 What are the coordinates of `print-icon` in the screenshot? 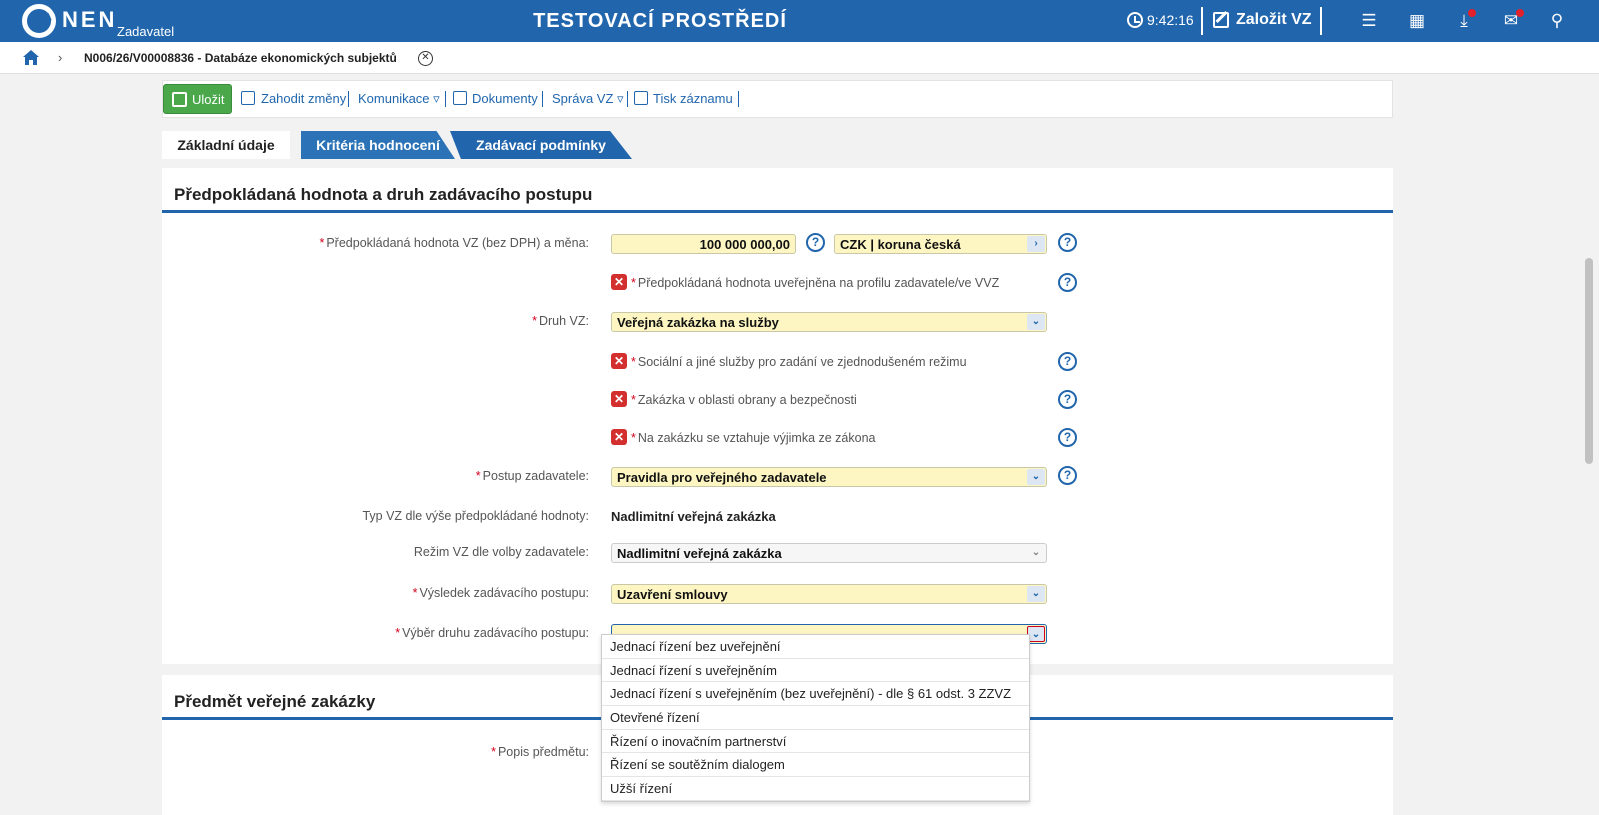 It's located at (641, 98).